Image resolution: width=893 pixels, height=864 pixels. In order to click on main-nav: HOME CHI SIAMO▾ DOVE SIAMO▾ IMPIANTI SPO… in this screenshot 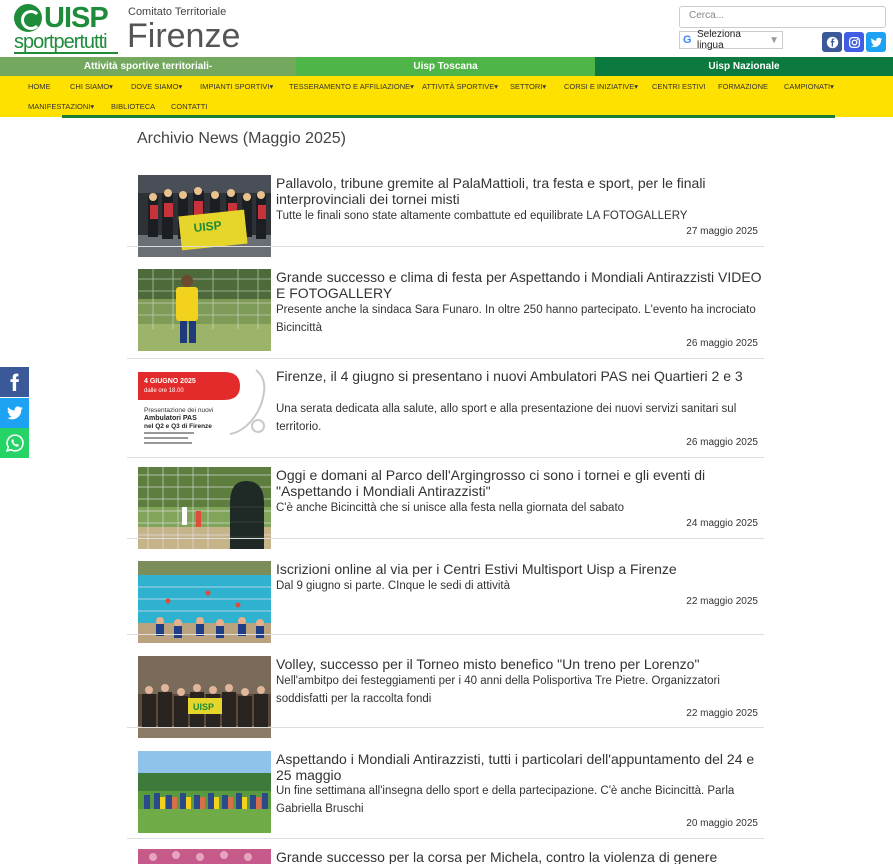, I will do `click(446, 96)`.